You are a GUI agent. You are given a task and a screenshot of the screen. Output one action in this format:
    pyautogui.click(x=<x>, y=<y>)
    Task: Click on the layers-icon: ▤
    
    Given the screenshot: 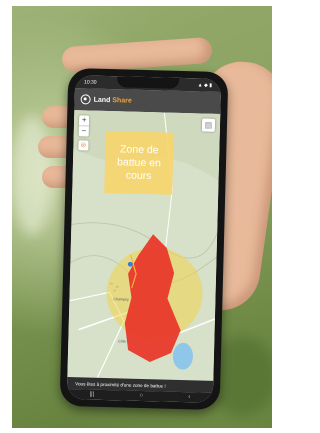 What is the action you would take?
    pyautogui.click(x=208, y=125)
    